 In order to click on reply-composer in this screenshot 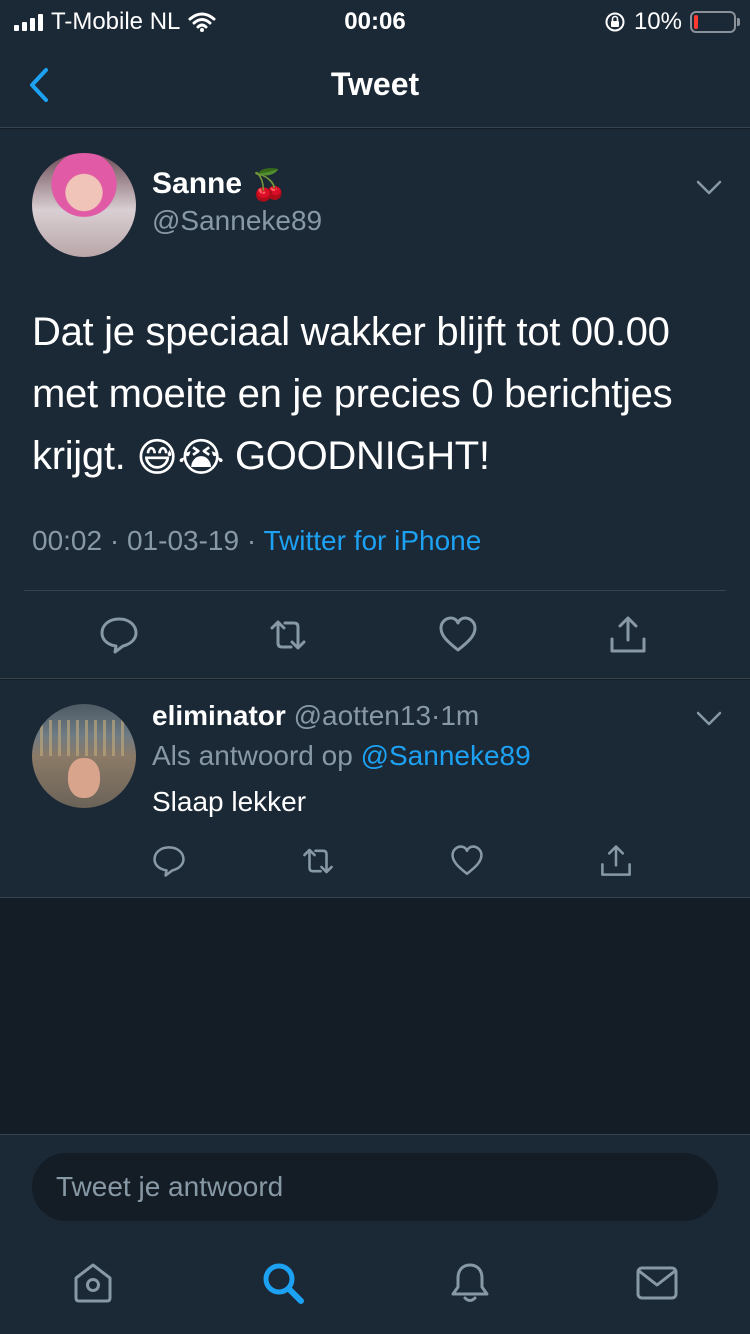, I will do `click(375, 1189)`.